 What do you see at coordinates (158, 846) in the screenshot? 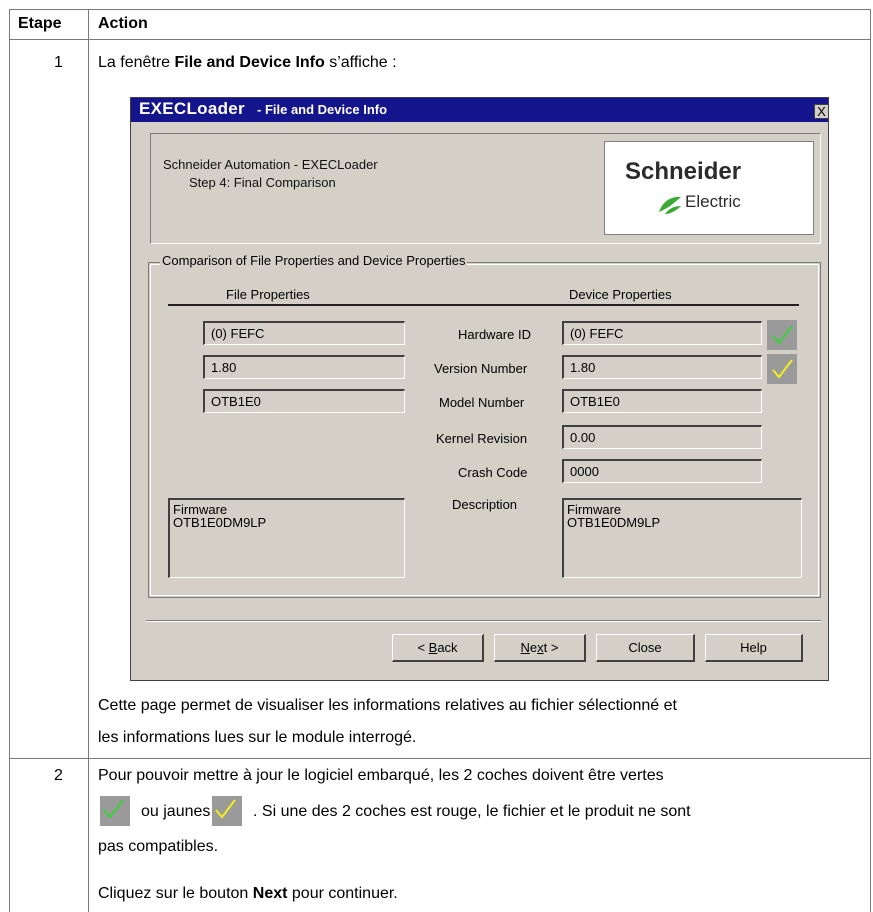
I see `step-2-line3: pas compatibles.` at bounding box center [158, 846].